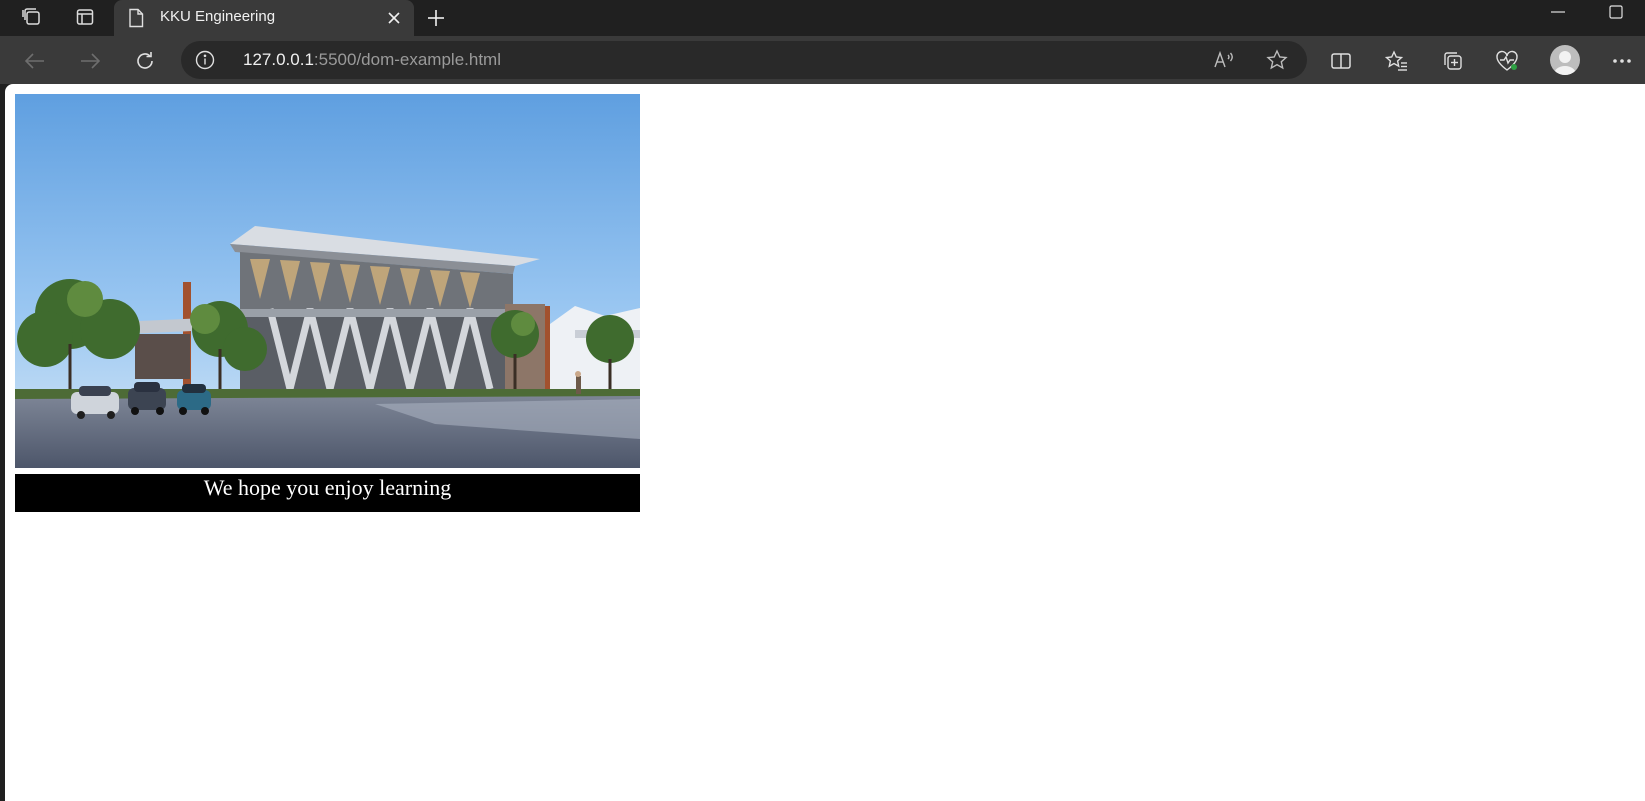  I want to click on browser-toolbar: 127.0.0.1:5500/dom-example.html, so click(822, 60).